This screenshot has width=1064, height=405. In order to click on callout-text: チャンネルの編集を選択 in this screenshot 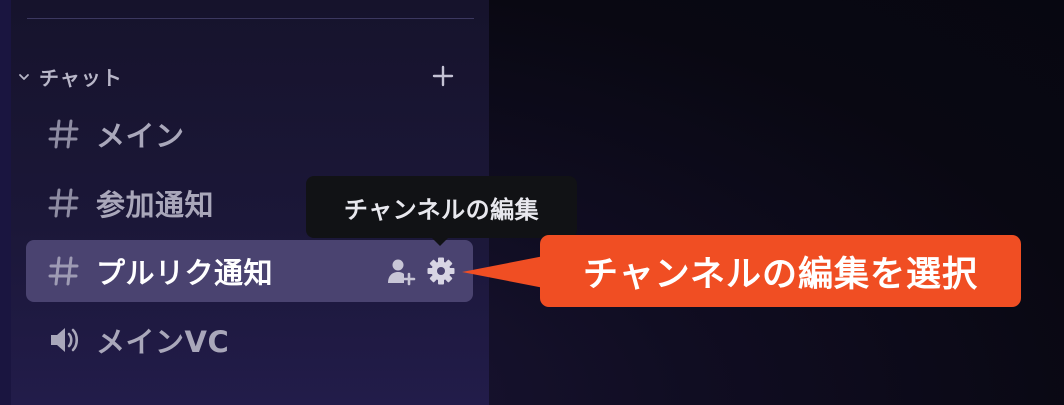, I will do `click(780, 274)`.